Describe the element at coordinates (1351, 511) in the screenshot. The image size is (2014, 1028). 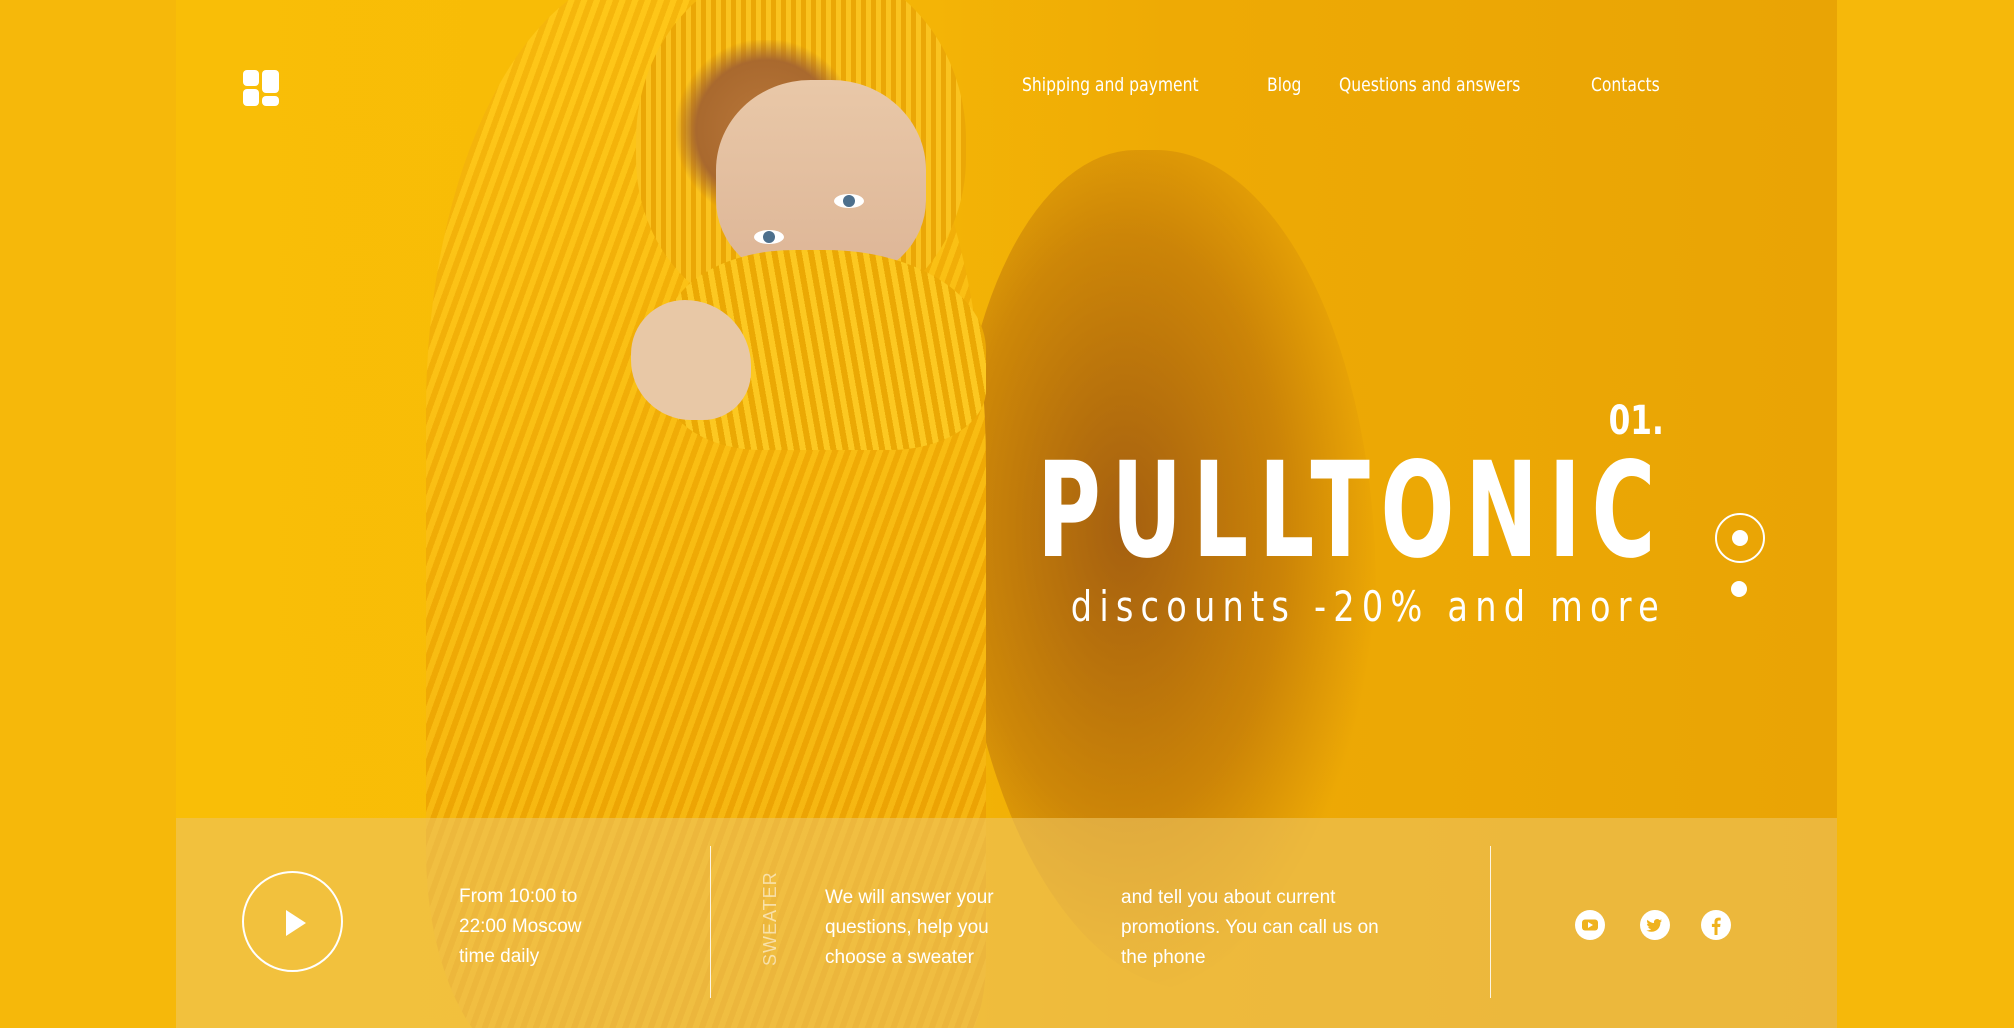
I see `hero-title: PULLTONIC` at that location.